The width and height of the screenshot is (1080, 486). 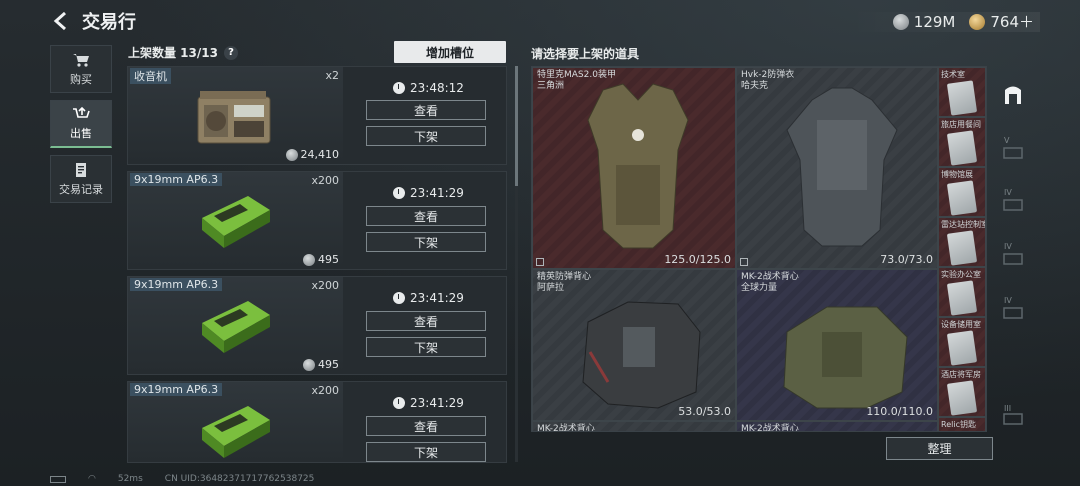 I want to click on help-icon: ?, so click(x=230, y=52).